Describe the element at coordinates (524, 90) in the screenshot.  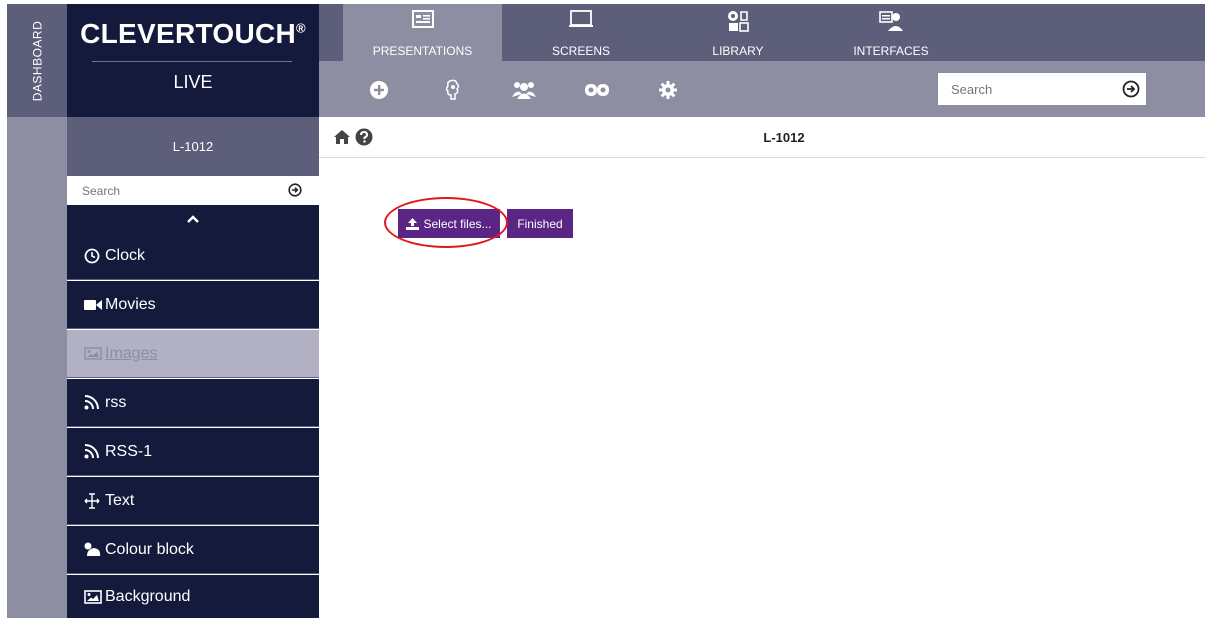
I see `users-icon` at that location.